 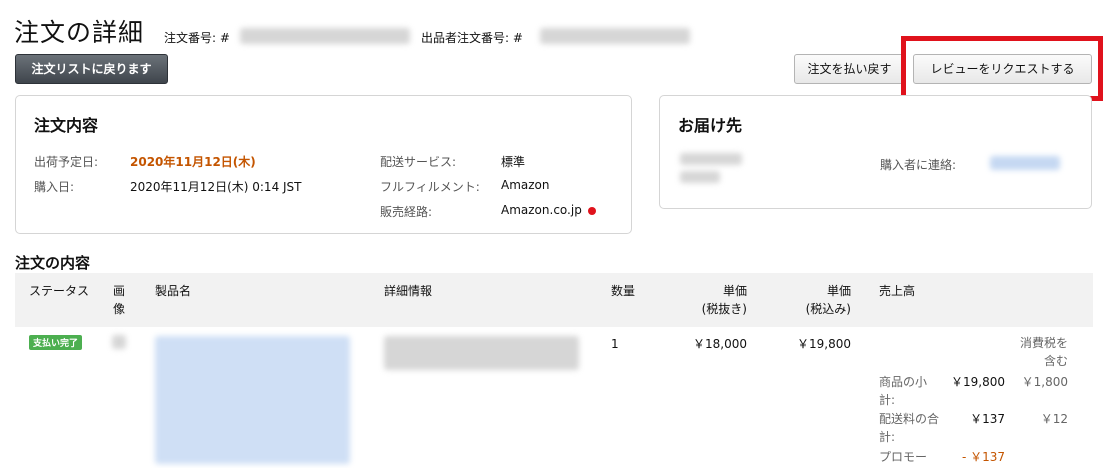 I want to click on sales-channel-text: Amazon.co.jp, so click(x=541, y=210).